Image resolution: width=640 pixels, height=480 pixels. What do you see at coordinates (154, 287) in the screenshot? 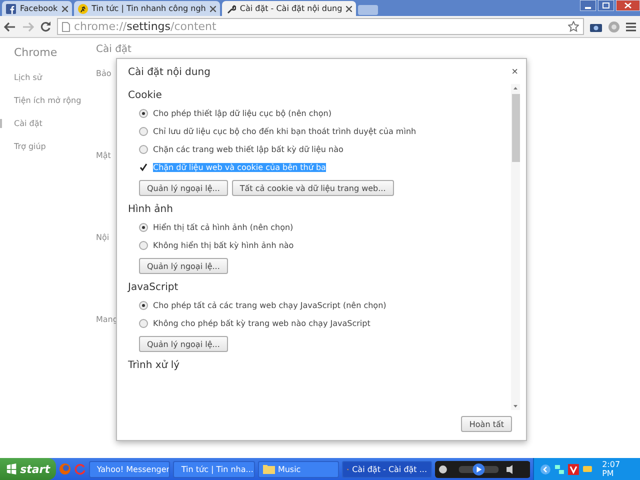
I see `section-heading: JavaScript` at bounding box center [154, 287].